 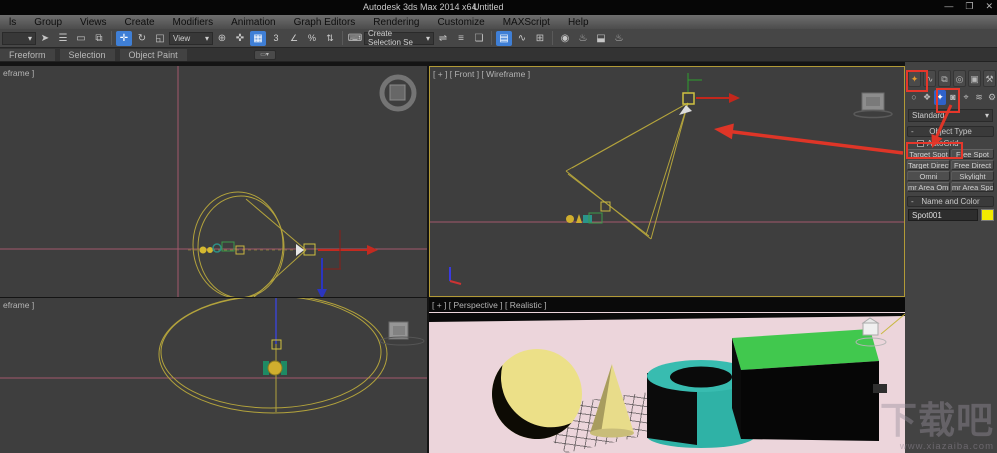 What do you see at coordinates (927, 97) in the screenshot?
I see `shapes-category-icon: ❖` at bounding box center [927, 97].